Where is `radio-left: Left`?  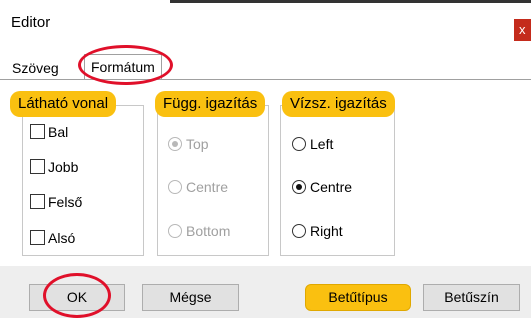 radio-left: Left is located at coordinates (312, 144).